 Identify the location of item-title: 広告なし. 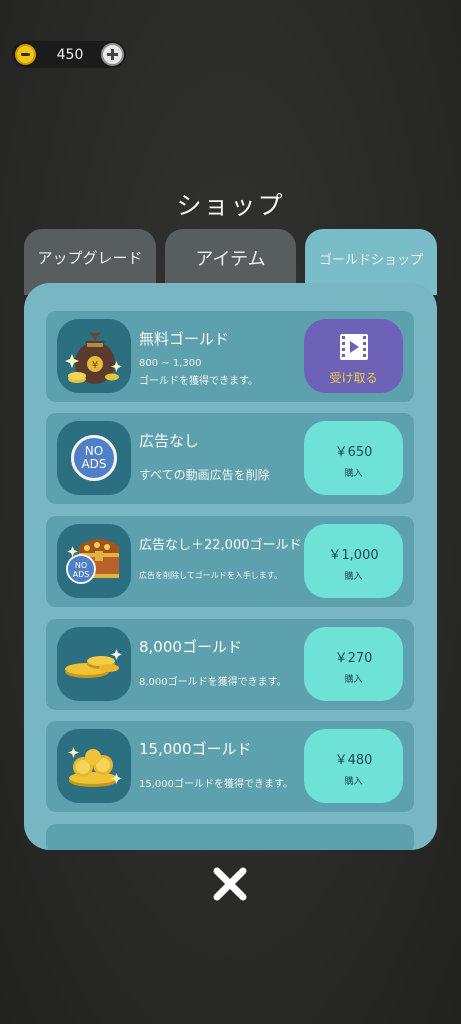
(169, 441).